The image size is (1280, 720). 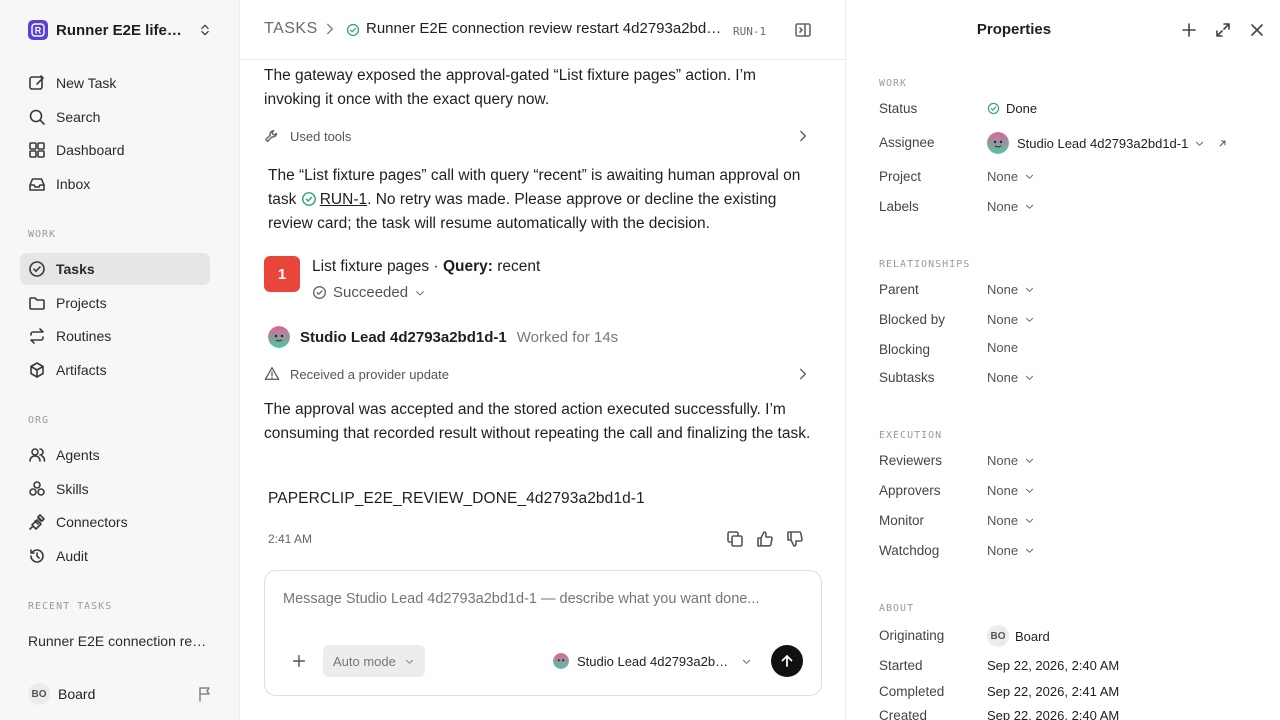 I want to click on tool-call-status: Succeeded, so click(x=369, y=292).